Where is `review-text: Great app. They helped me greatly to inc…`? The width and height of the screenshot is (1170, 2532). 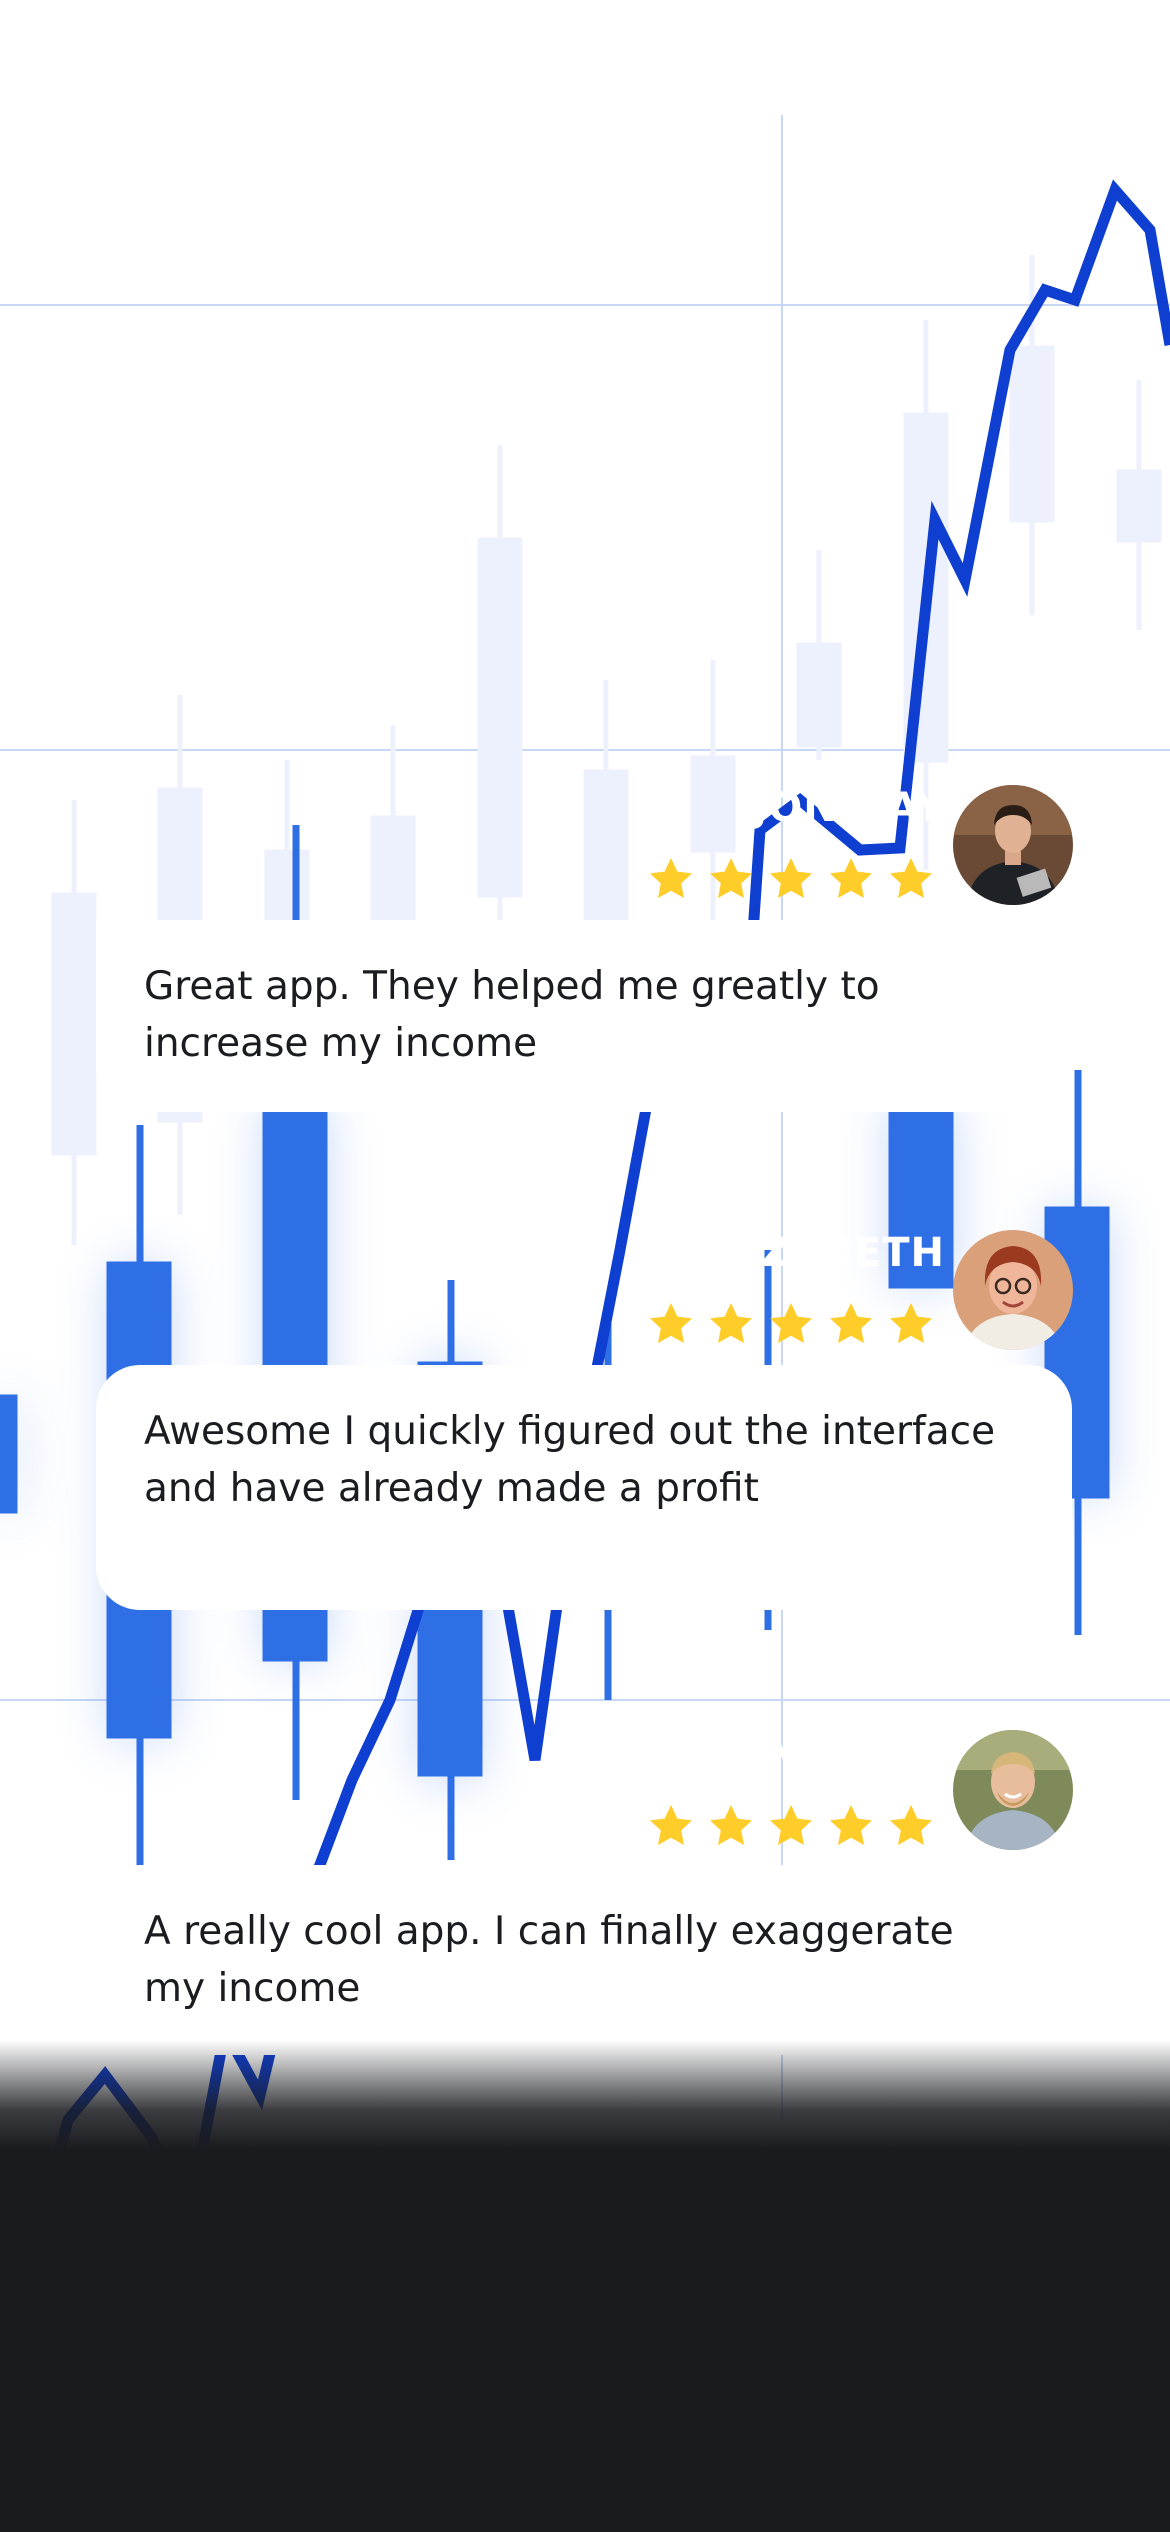
review-text: Great app. They helped me greatly to inc… is located at coordinates (512, 1015).